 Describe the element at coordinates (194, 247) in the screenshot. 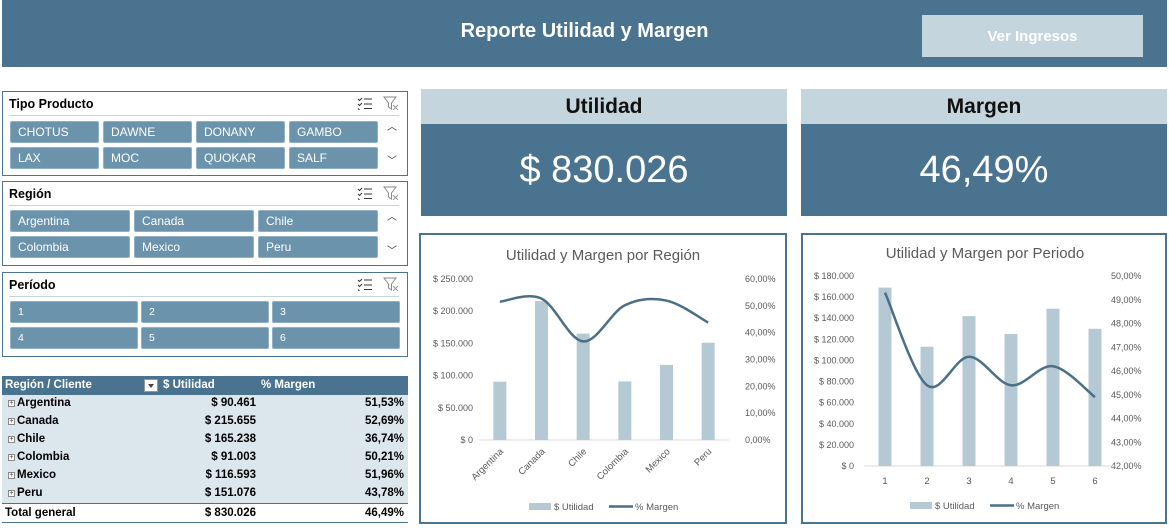

I see `chip-mexico: Mexico` at that location.